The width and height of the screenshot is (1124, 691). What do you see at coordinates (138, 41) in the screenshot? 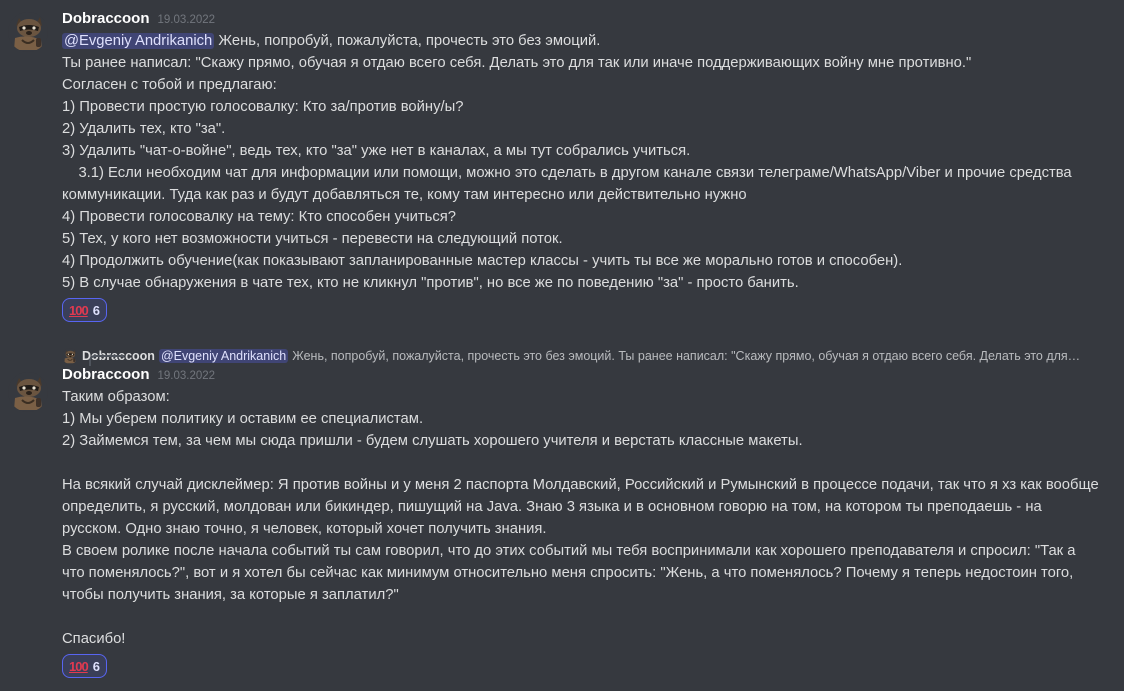
I see `user-mention: @Evgeniy Andrikanich` at bounding box center [138, 41].